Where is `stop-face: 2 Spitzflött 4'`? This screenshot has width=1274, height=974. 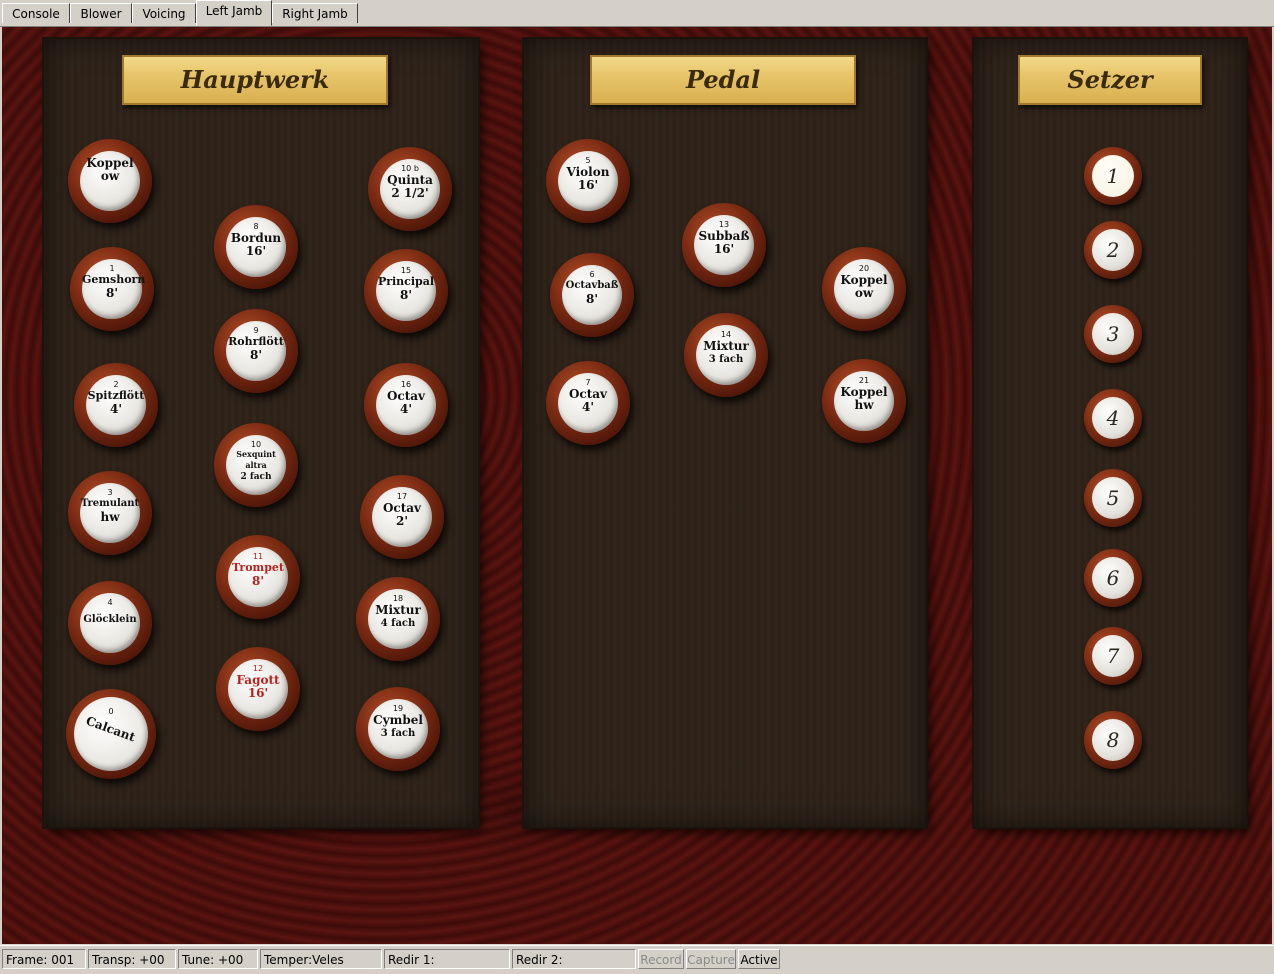 stop-face: 2 Spitzflött 4' is located at coordinates (116, 405).